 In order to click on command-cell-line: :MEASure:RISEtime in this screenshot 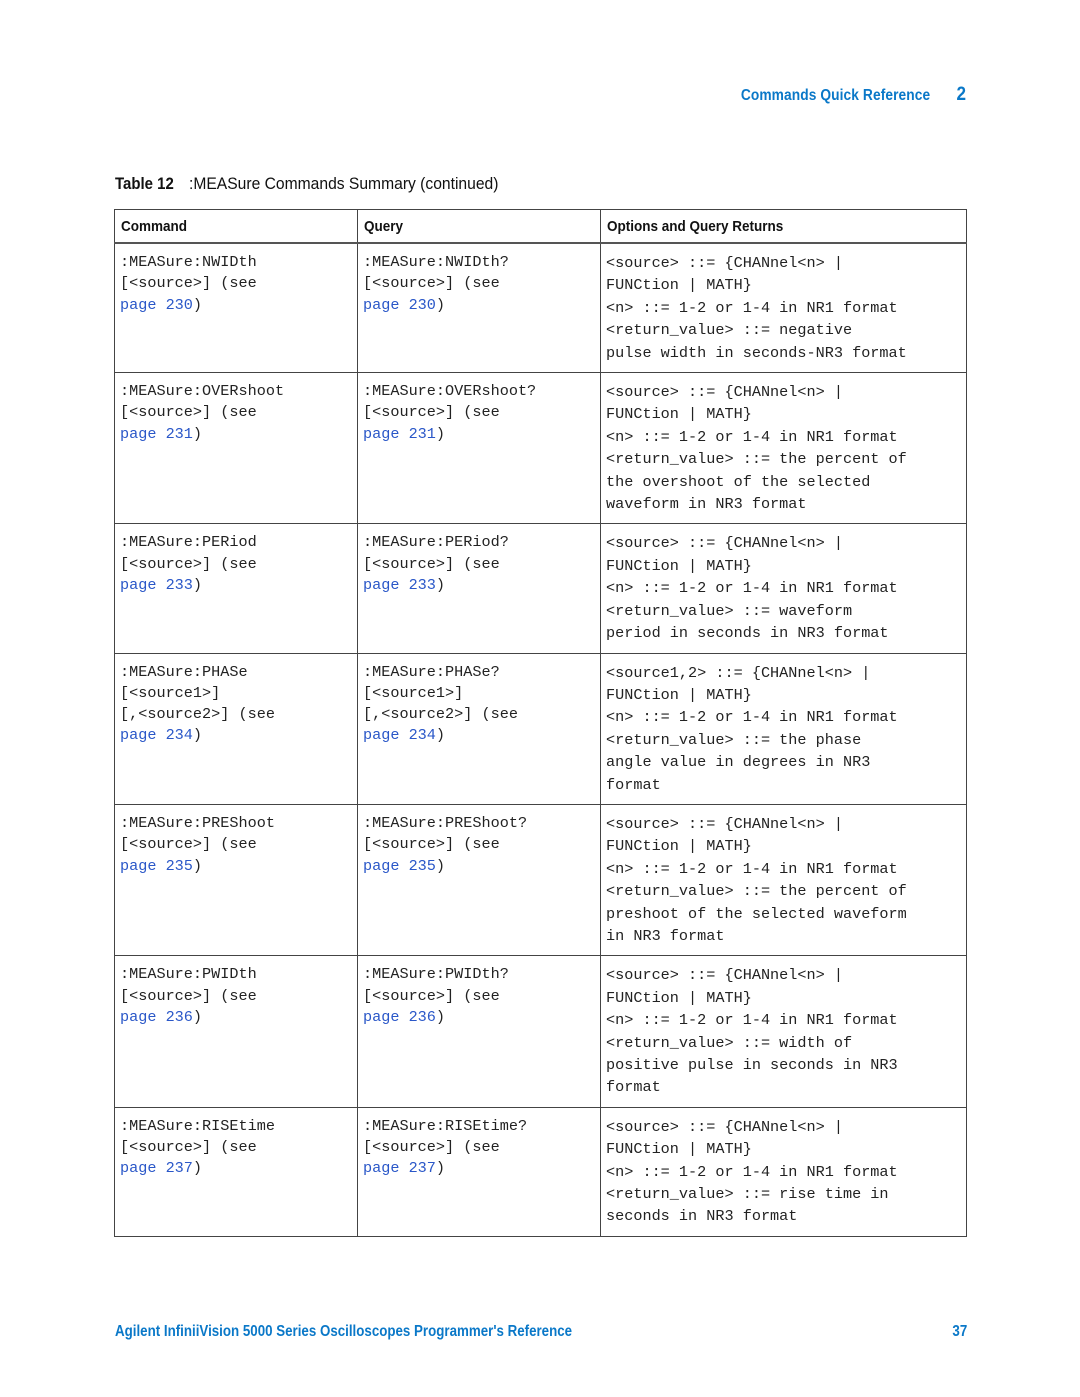, I will do `click(197, 1125)`.